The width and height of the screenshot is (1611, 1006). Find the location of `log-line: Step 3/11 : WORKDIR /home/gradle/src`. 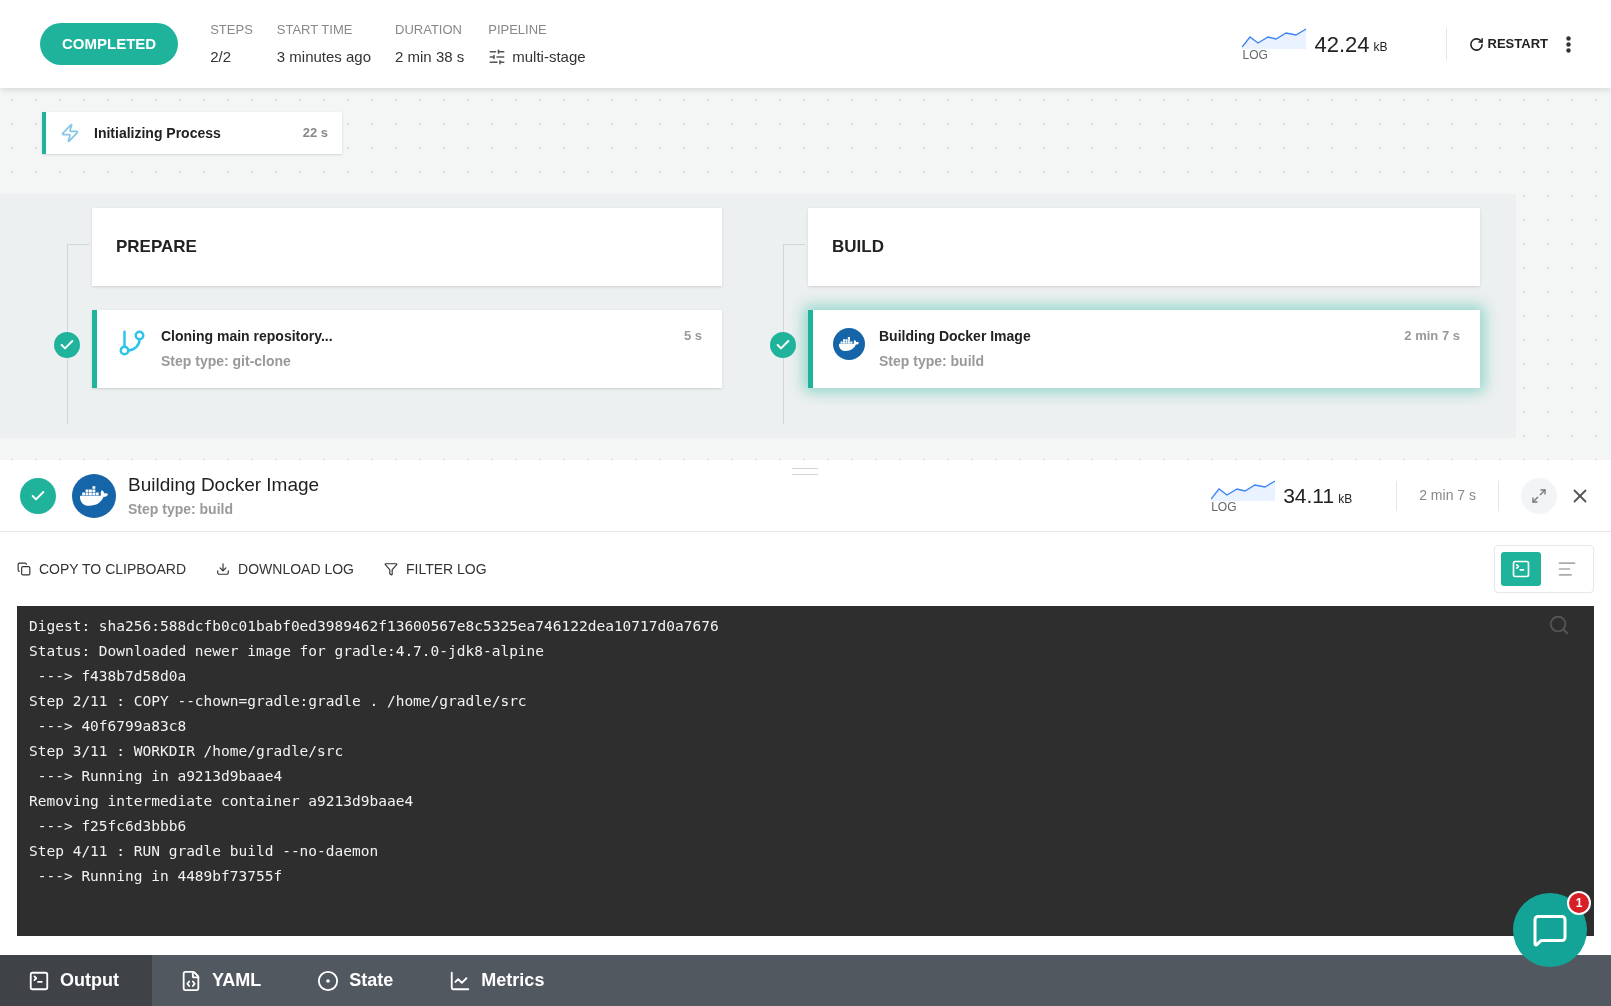

log-line: Step 3/11 : WORKDIR /home/gradle/src is located at coordinates (186, 751).